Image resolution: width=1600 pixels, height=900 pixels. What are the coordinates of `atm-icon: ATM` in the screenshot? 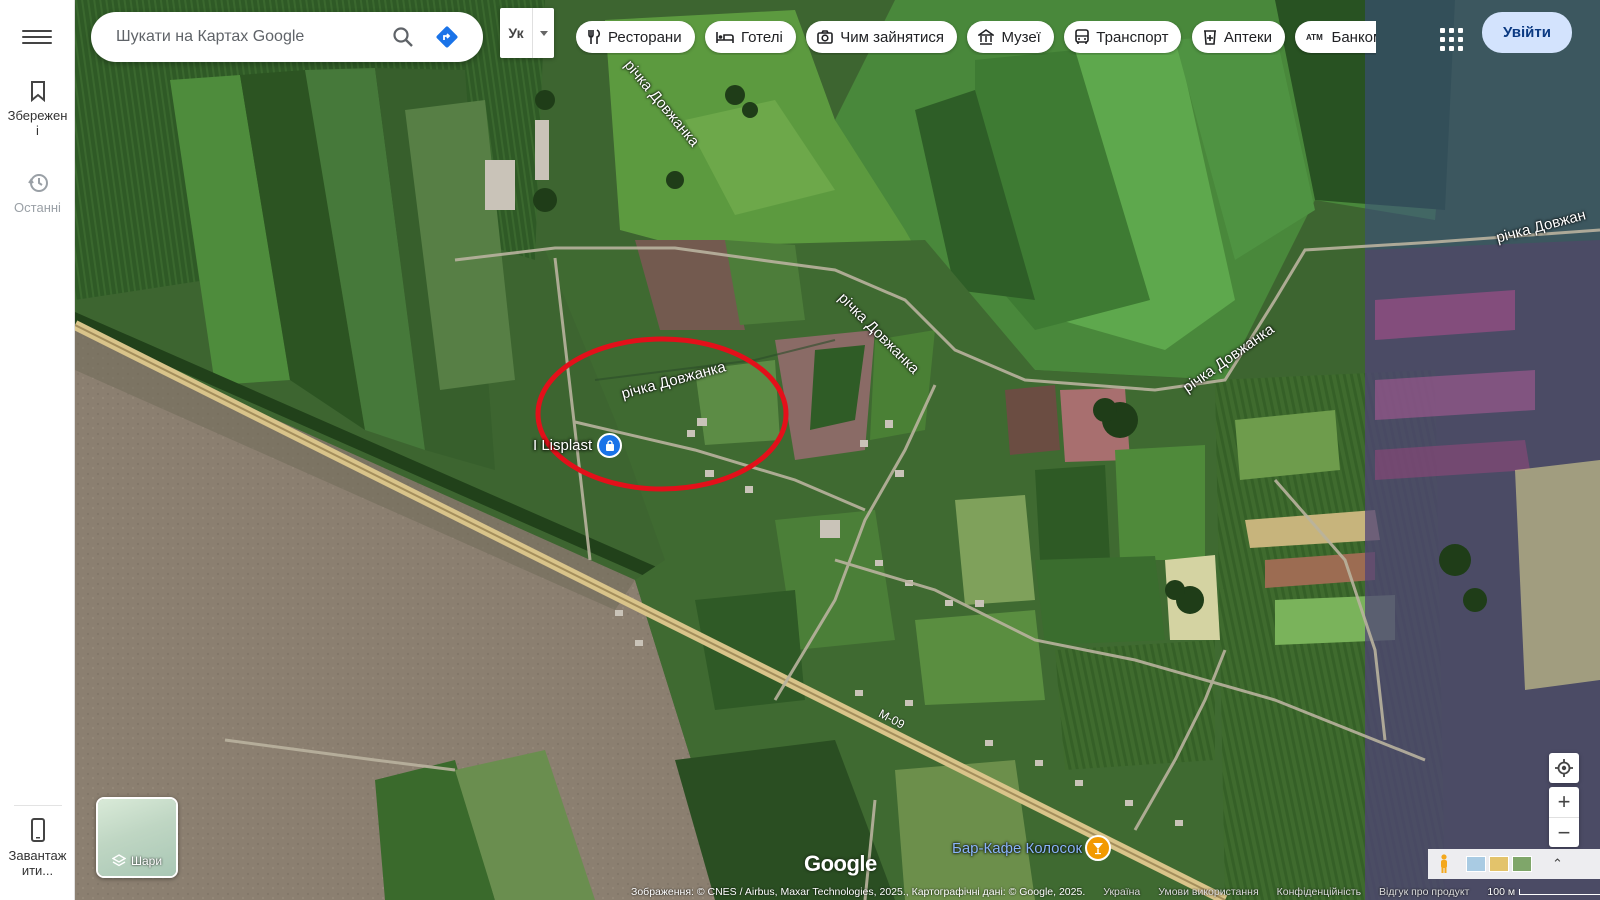 It's located at (1314, 37).